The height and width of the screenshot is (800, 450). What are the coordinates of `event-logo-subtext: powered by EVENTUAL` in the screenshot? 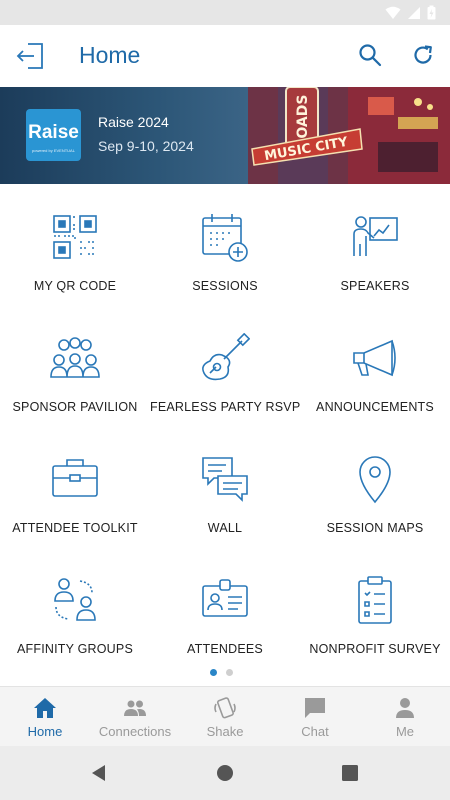 It's located at (53, 150).